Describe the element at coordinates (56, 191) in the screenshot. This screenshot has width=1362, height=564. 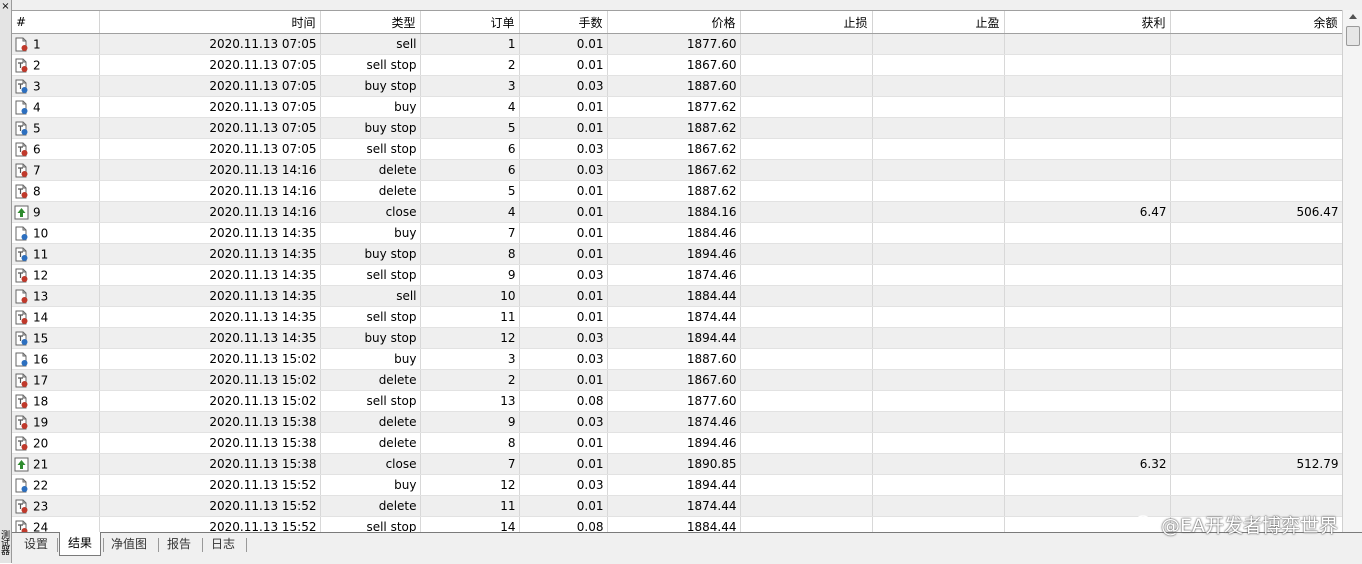
I see `row-number: 8` at that location.